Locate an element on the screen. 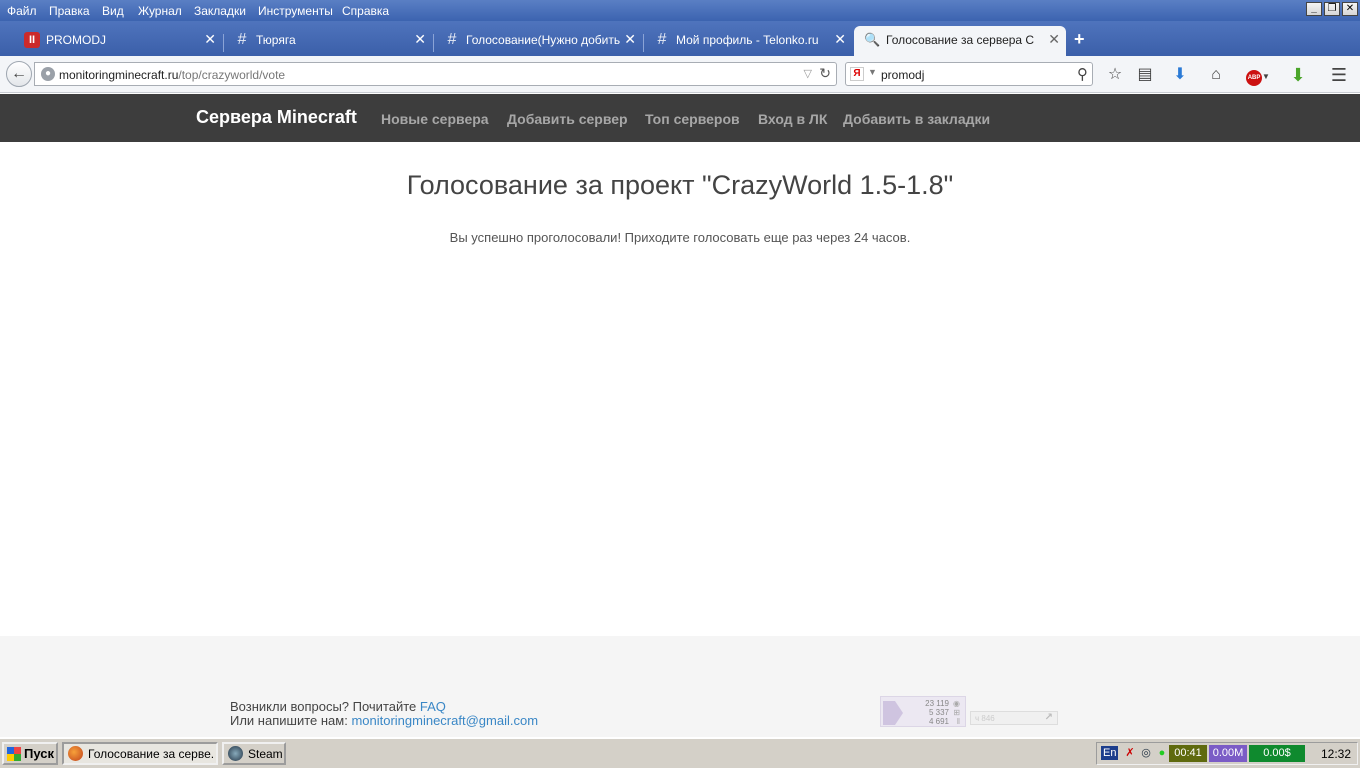 The image size is (1360, 768). counter-visitors: 5 337 is located at coordinates (938, 712).